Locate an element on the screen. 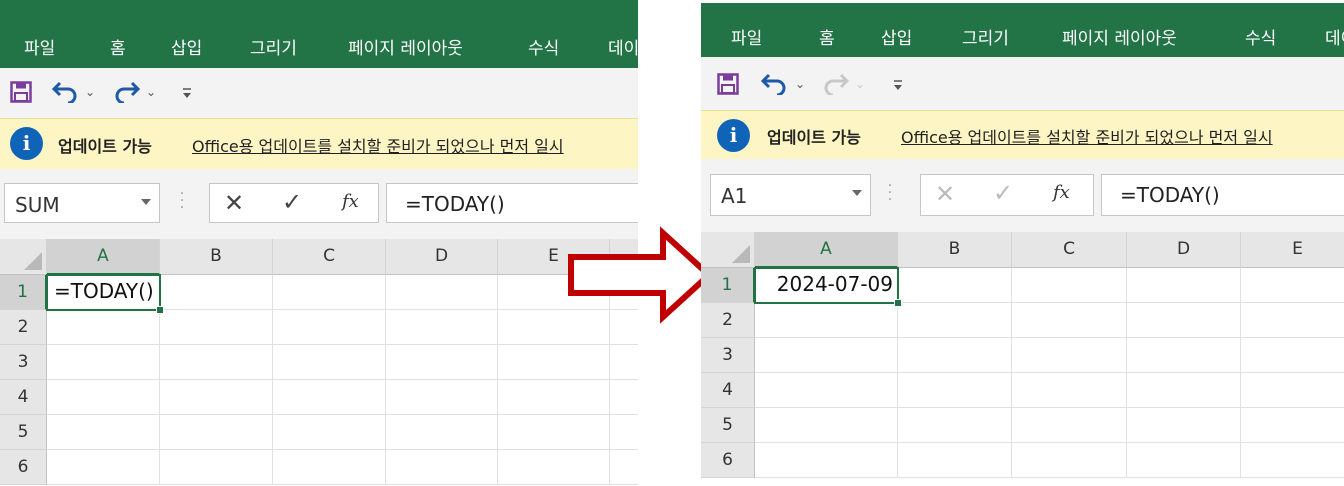  chevron-down-icon is located at coordinates (857, 193).